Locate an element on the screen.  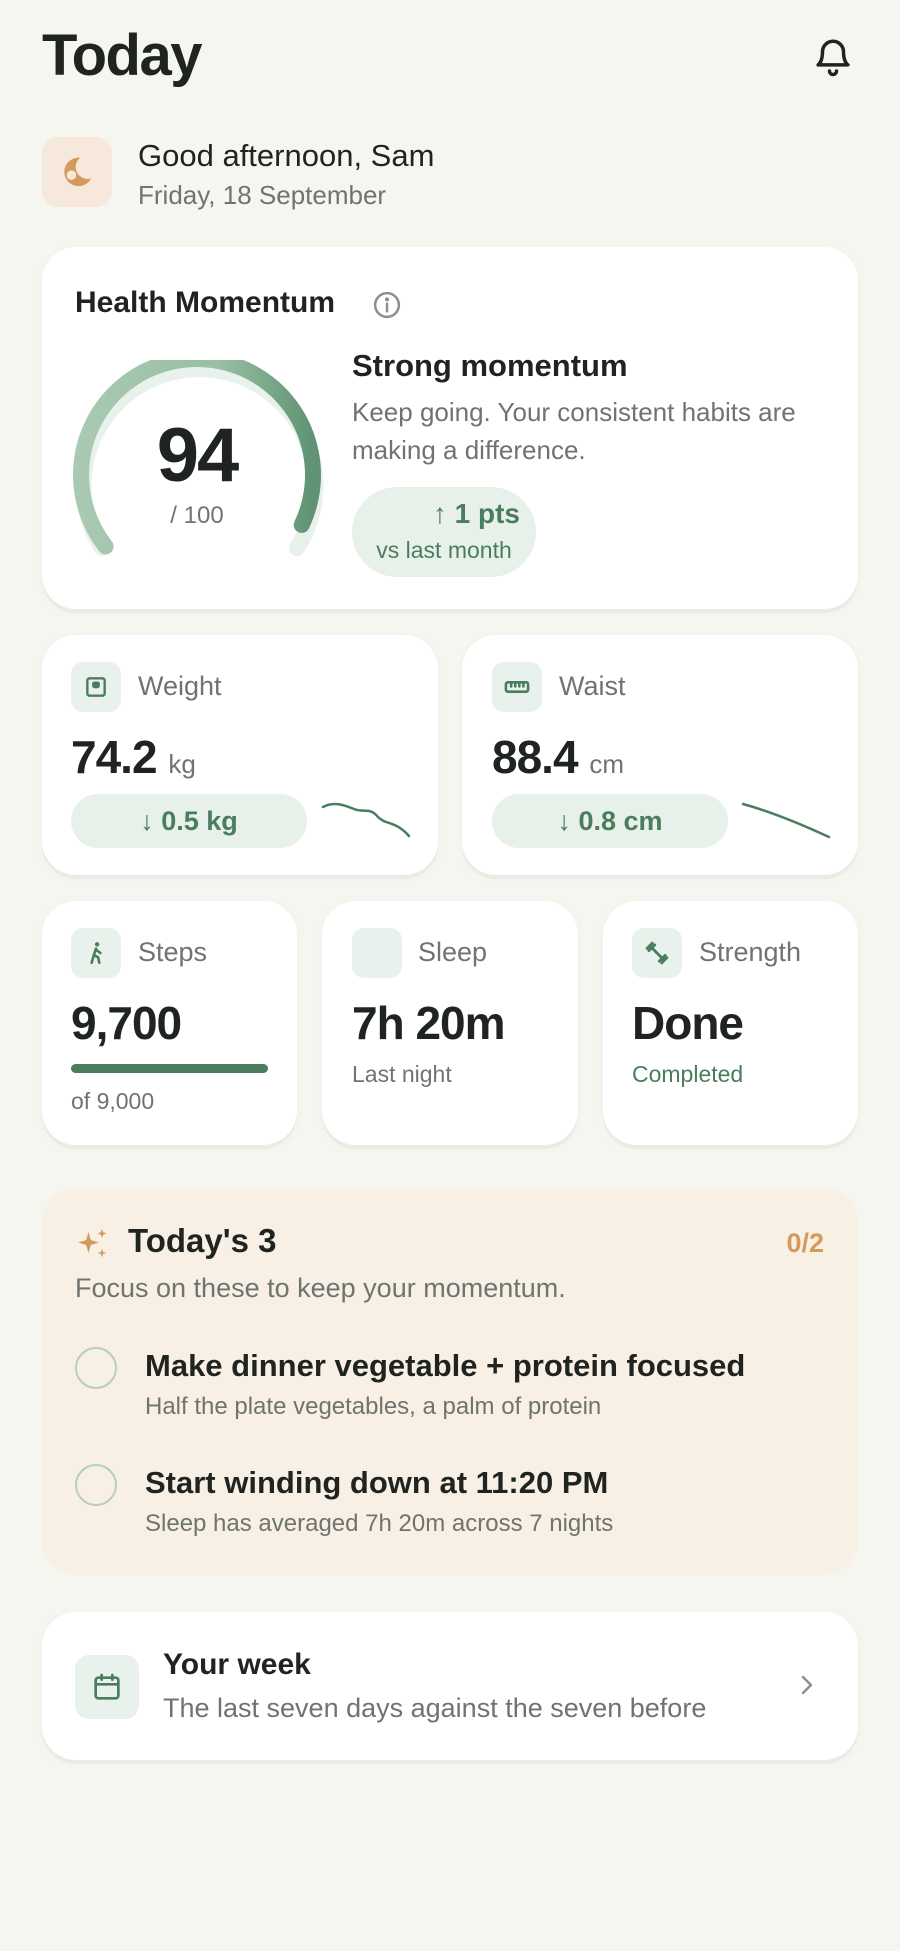
week-icon-box is located at coordinates (107, 1687).